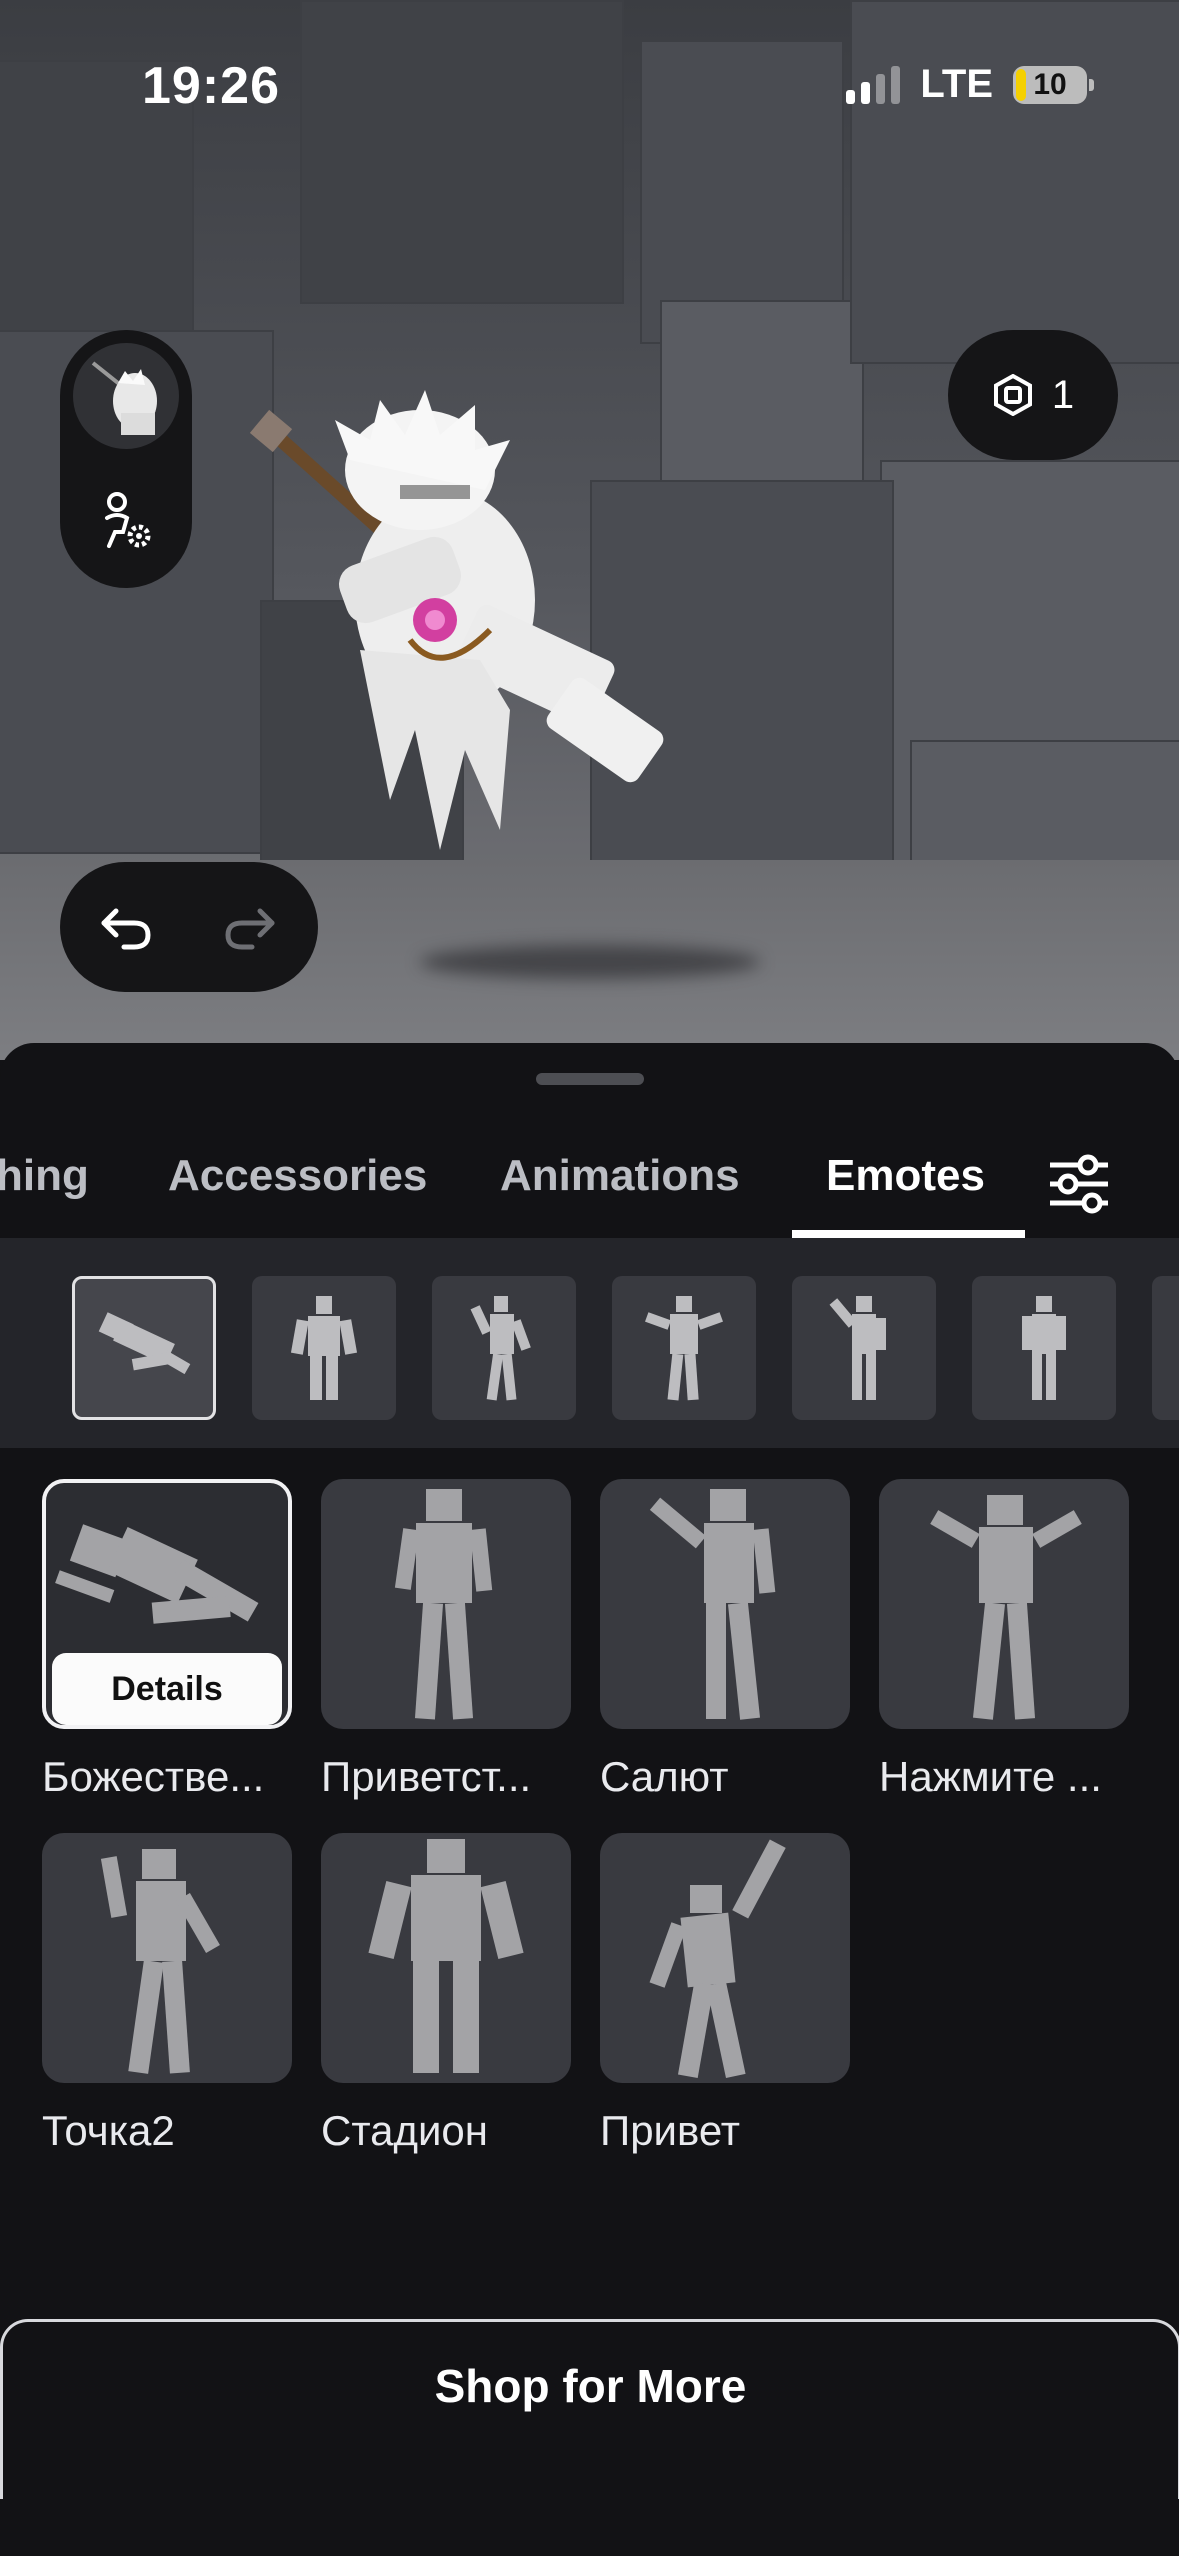  What do you see at coordinates (126, 521) in the screenshot?
I see `avatar-settings-icon` at bounding box center [126, 521].